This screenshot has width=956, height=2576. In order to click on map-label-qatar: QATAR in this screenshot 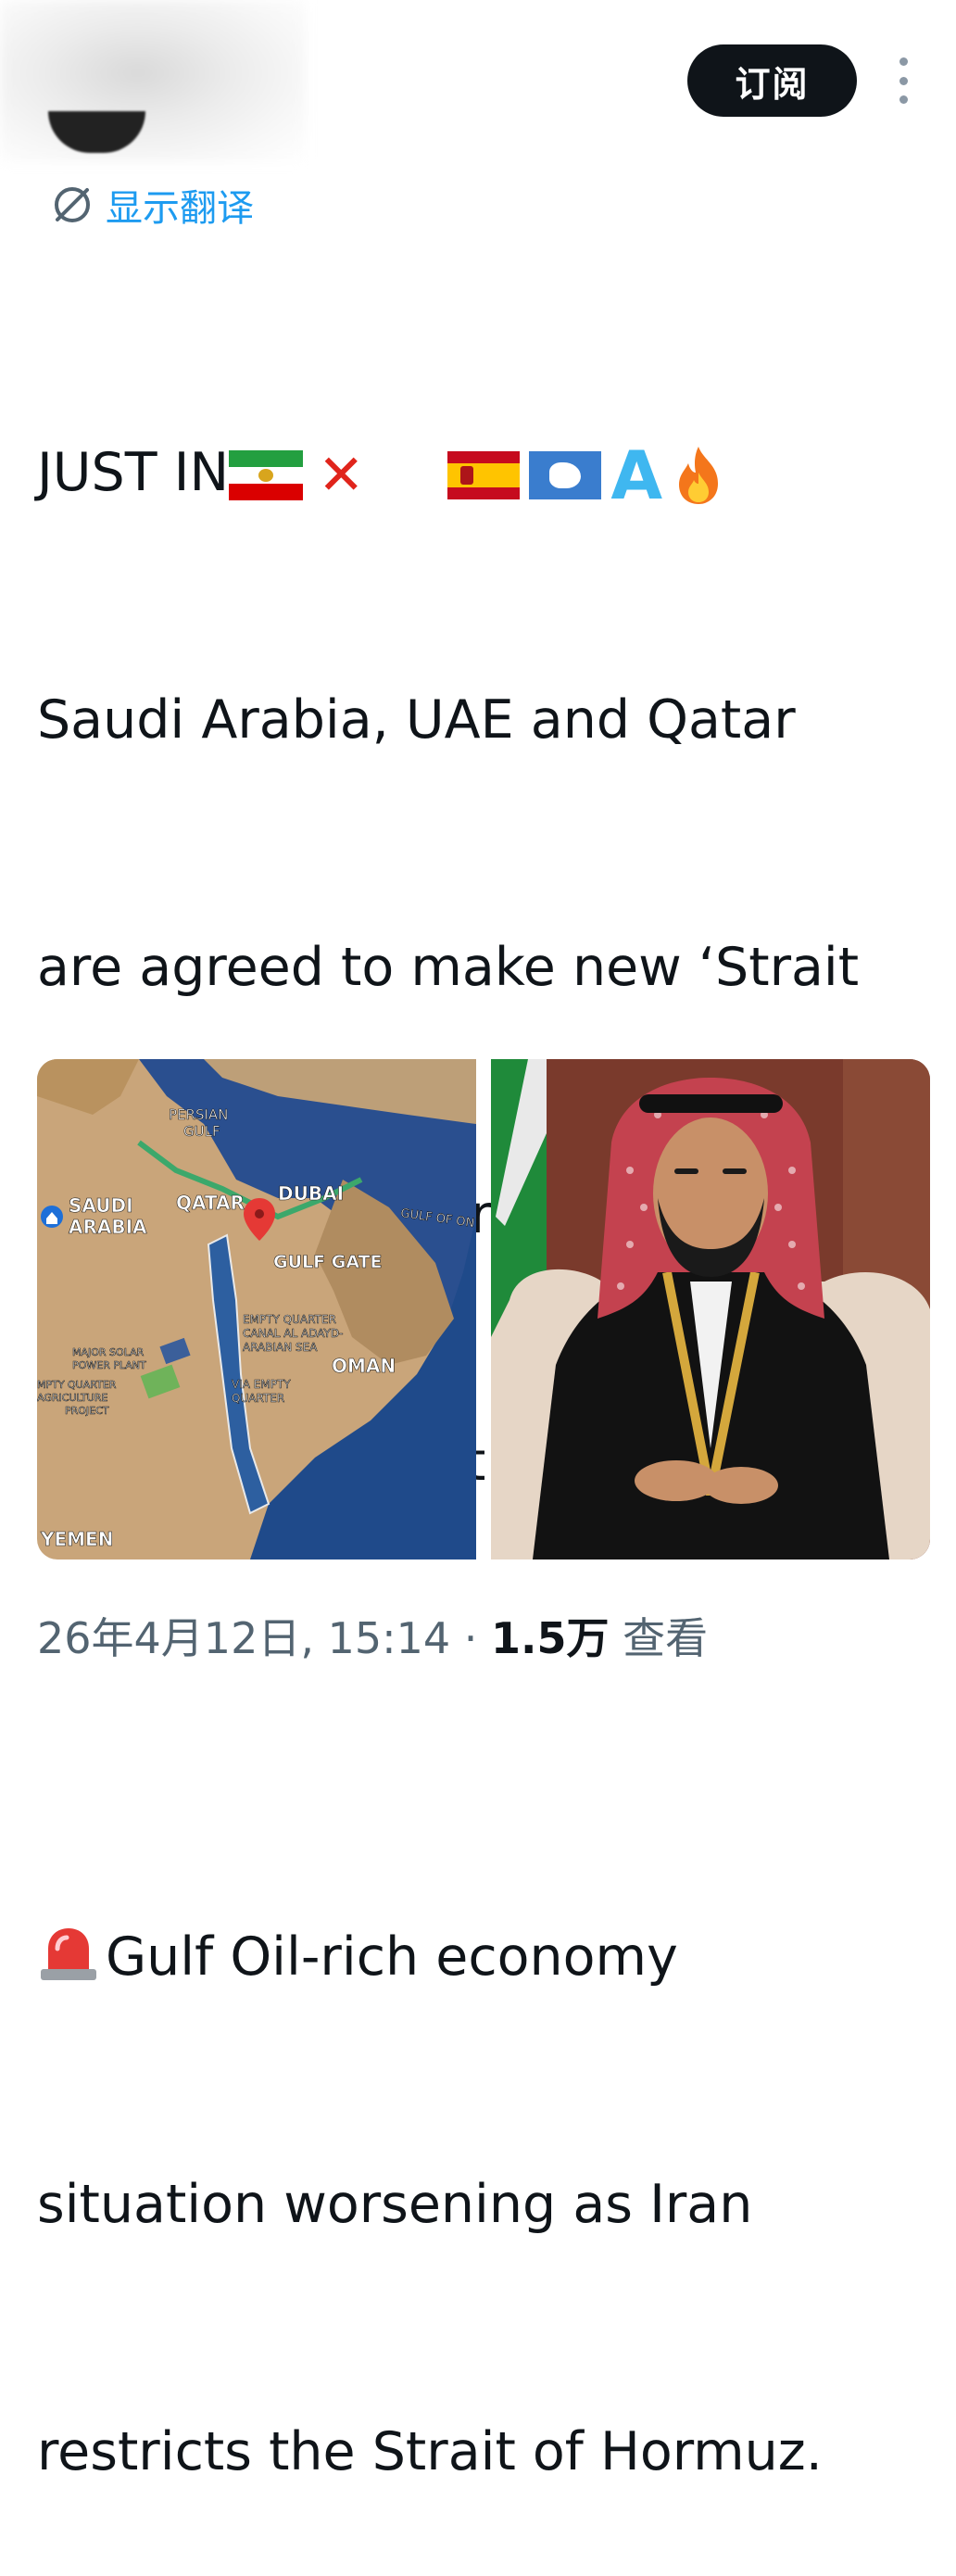, I will do `click(210, 1203)`.